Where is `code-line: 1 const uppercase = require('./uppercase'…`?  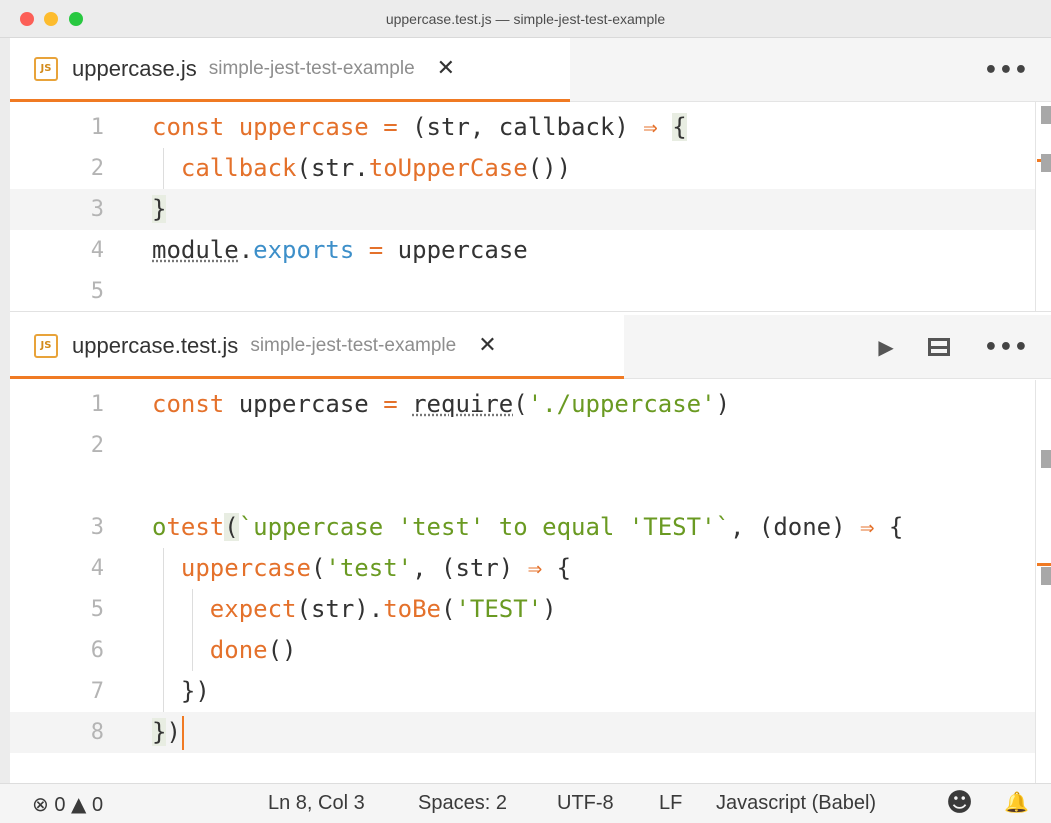
code-line: 1 const uppercase = require('./uppercase'… is located at coordinates (522, 404).